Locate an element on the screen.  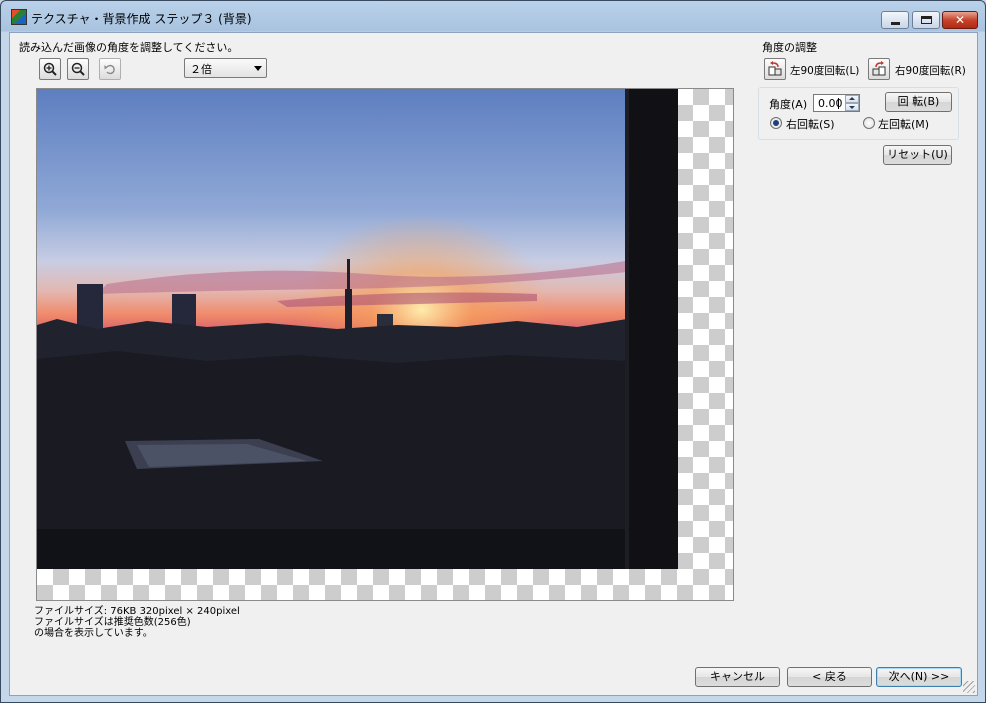
maximize-button is located at coordinates (926, 20).